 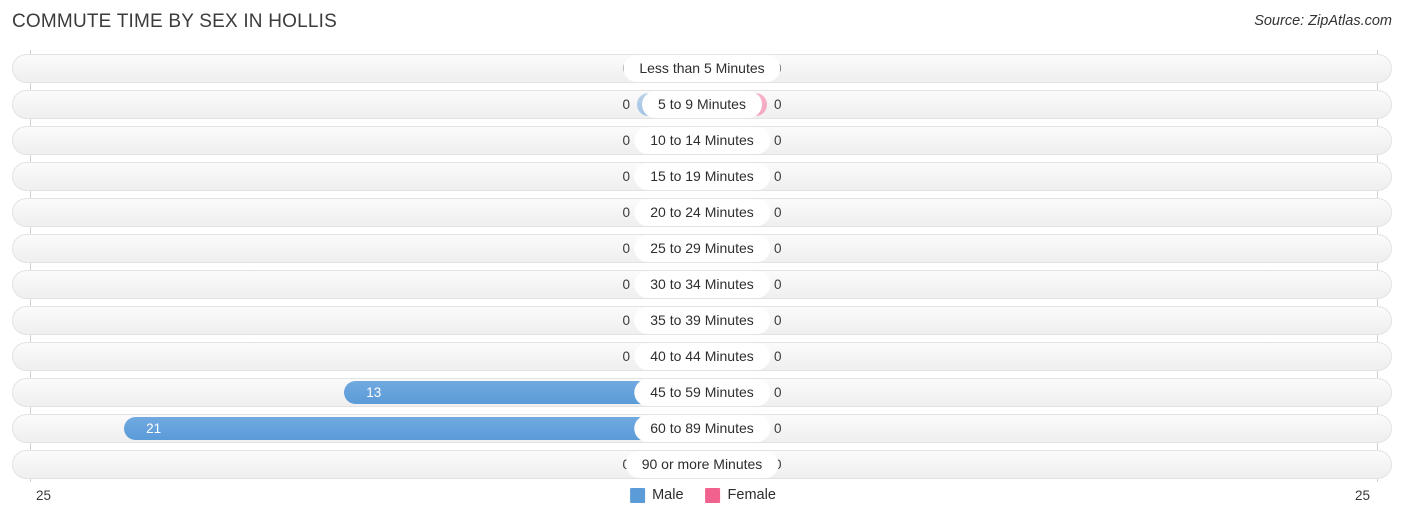 I want to click on chart-row: 0 0 5 to 9 Minutes, so click(x=702, y=104).